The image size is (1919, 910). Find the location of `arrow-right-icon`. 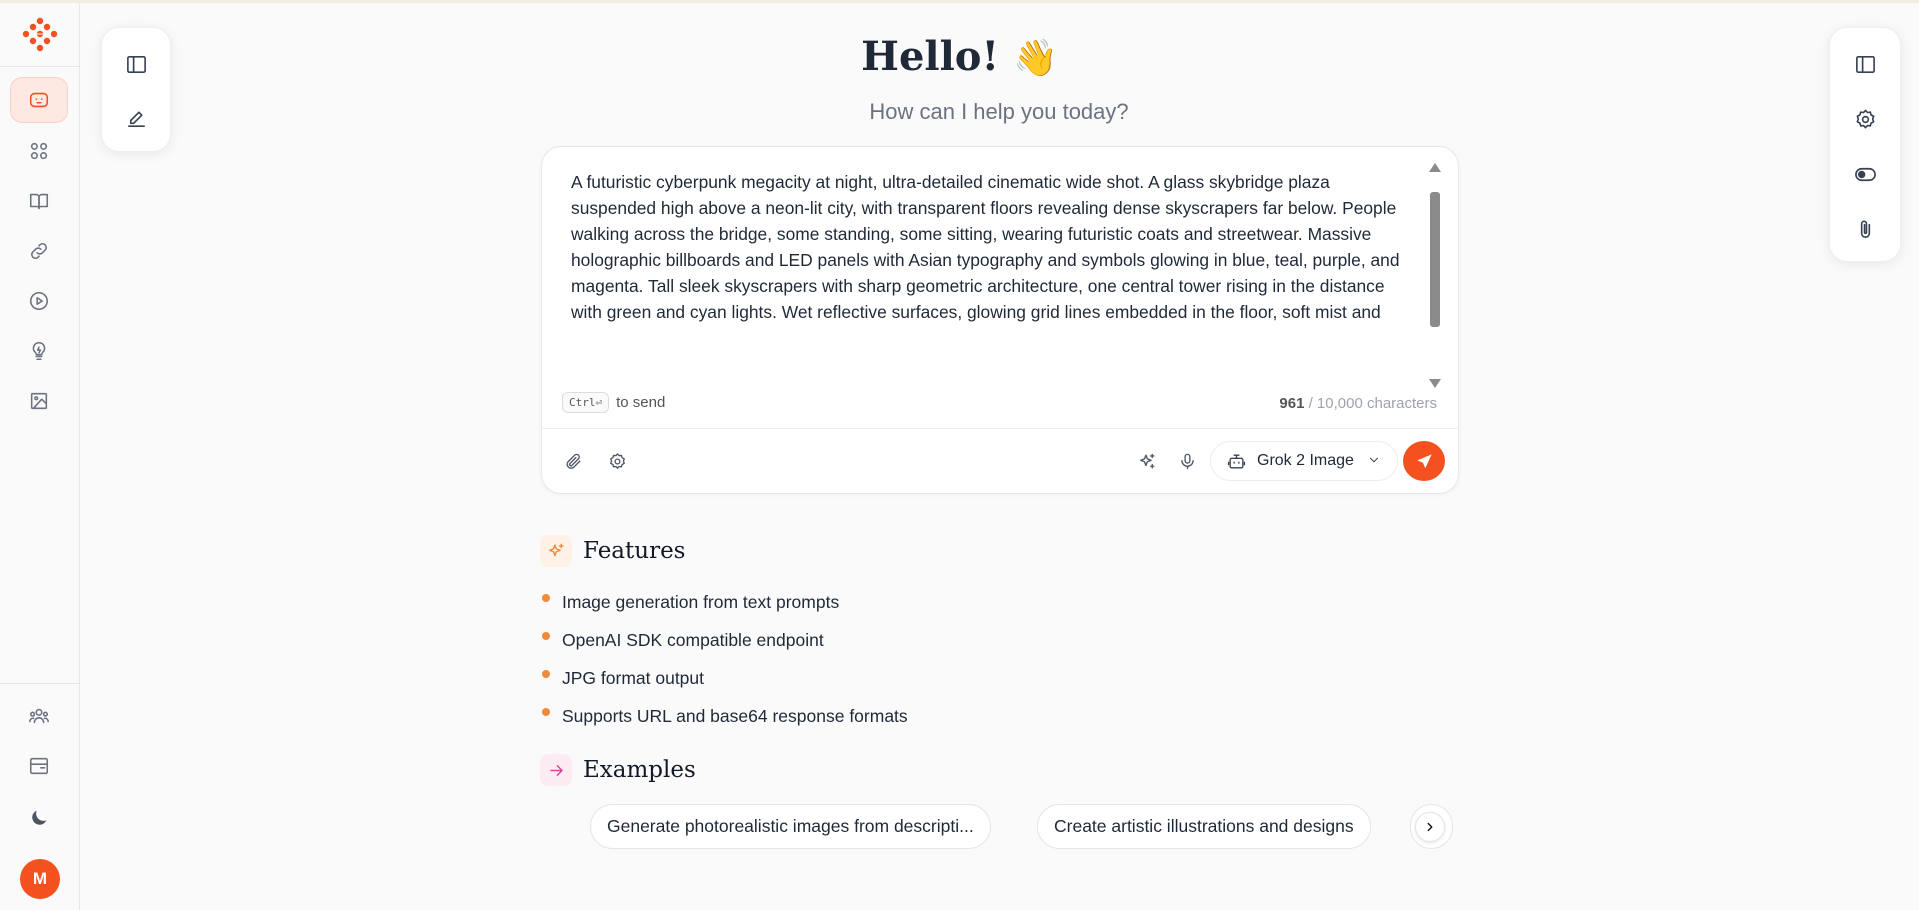

arrow-right-icon is located at coordinates (556, 770).